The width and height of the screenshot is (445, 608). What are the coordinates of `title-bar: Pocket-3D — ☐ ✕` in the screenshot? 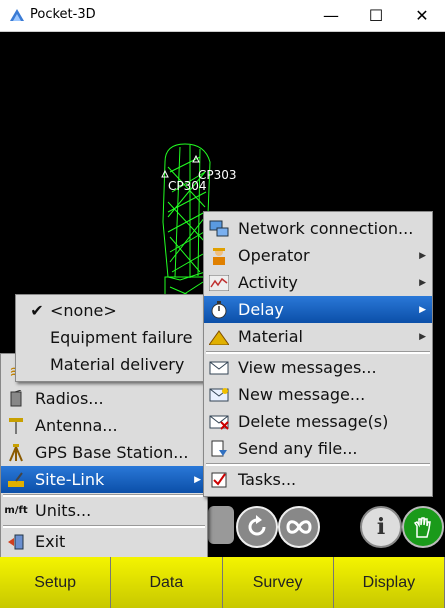 It's located at (222, 16).